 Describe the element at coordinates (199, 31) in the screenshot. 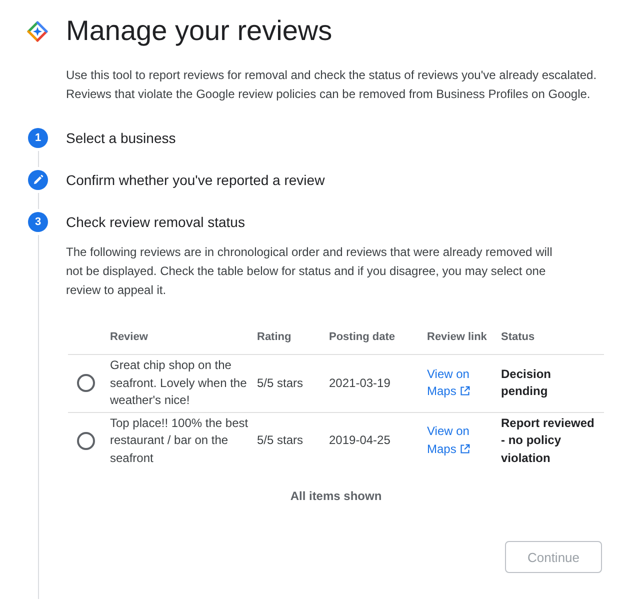

I see `page-title: Manage your reviews` at that location.